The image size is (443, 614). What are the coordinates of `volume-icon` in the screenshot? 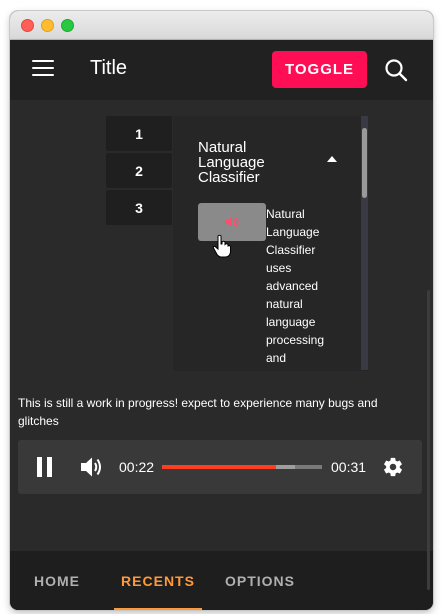 It's located at (92, 467).